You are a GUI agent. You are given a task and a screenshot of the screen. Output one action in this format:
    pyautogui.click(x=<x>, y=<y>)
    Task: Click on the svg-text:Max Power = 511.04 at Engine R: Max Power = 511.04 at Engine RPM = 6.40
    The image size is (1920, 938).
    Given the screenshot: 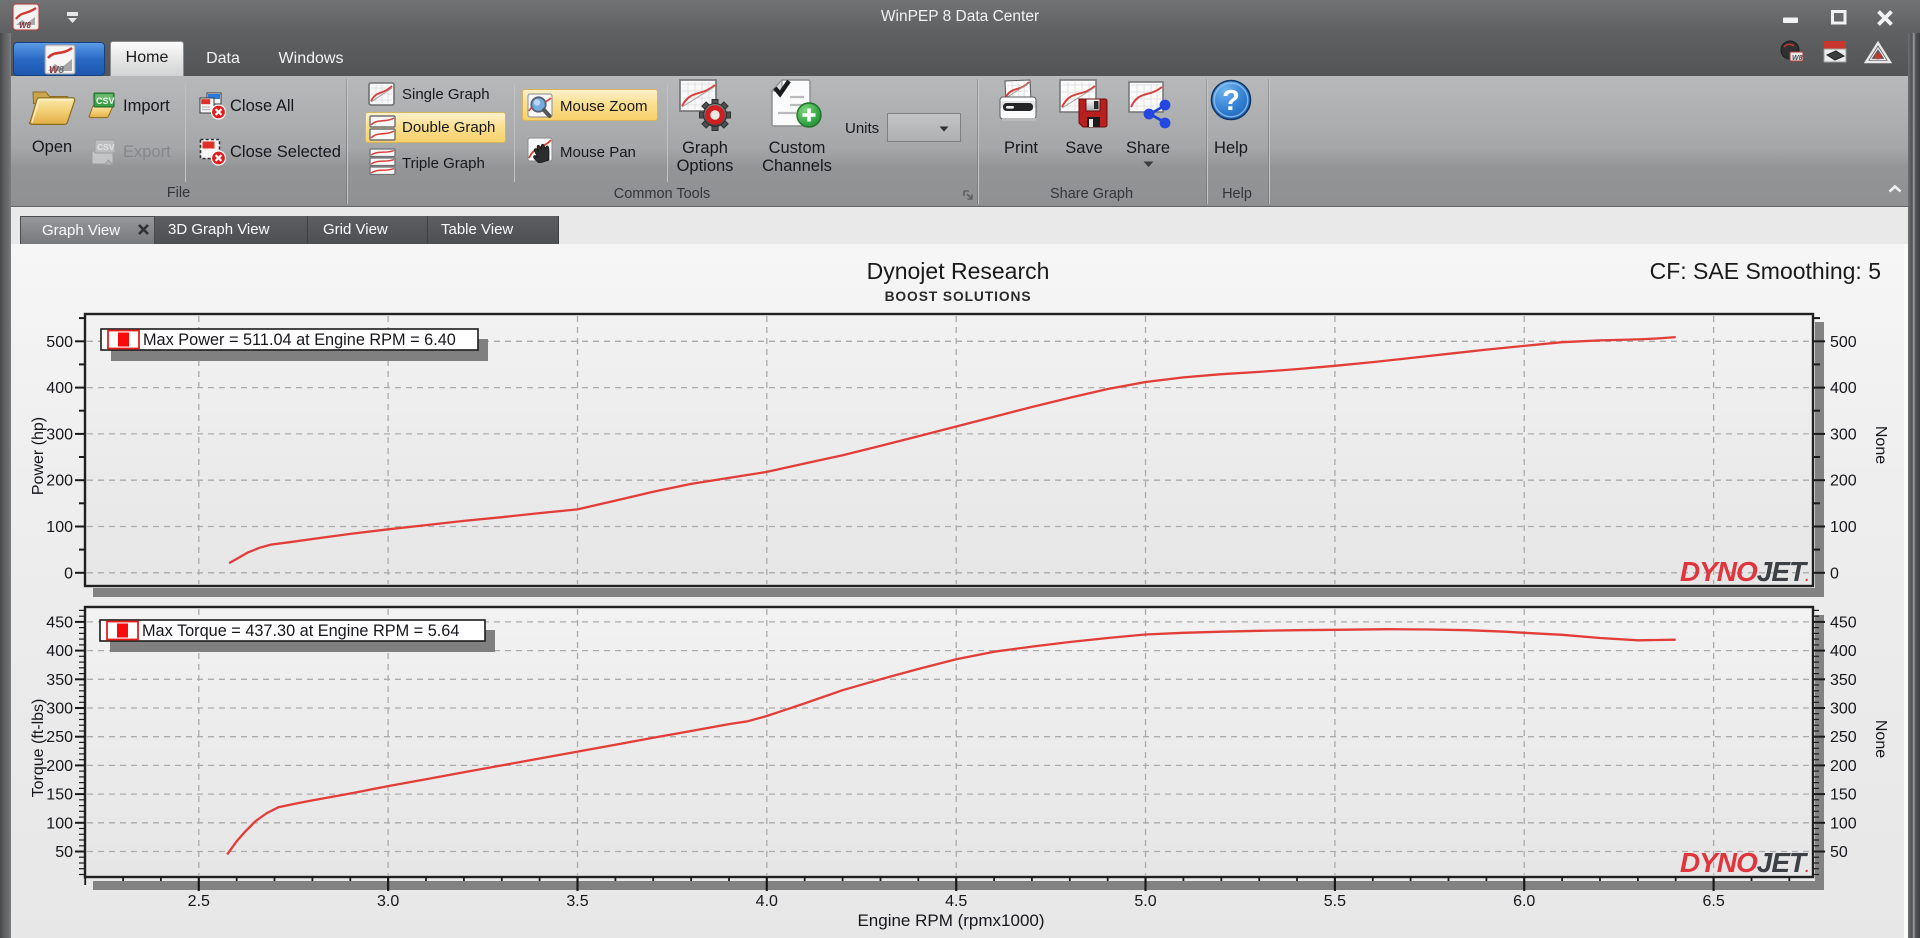 What is the action you would take?
    pyautogui.click(x=299, y=340)
    